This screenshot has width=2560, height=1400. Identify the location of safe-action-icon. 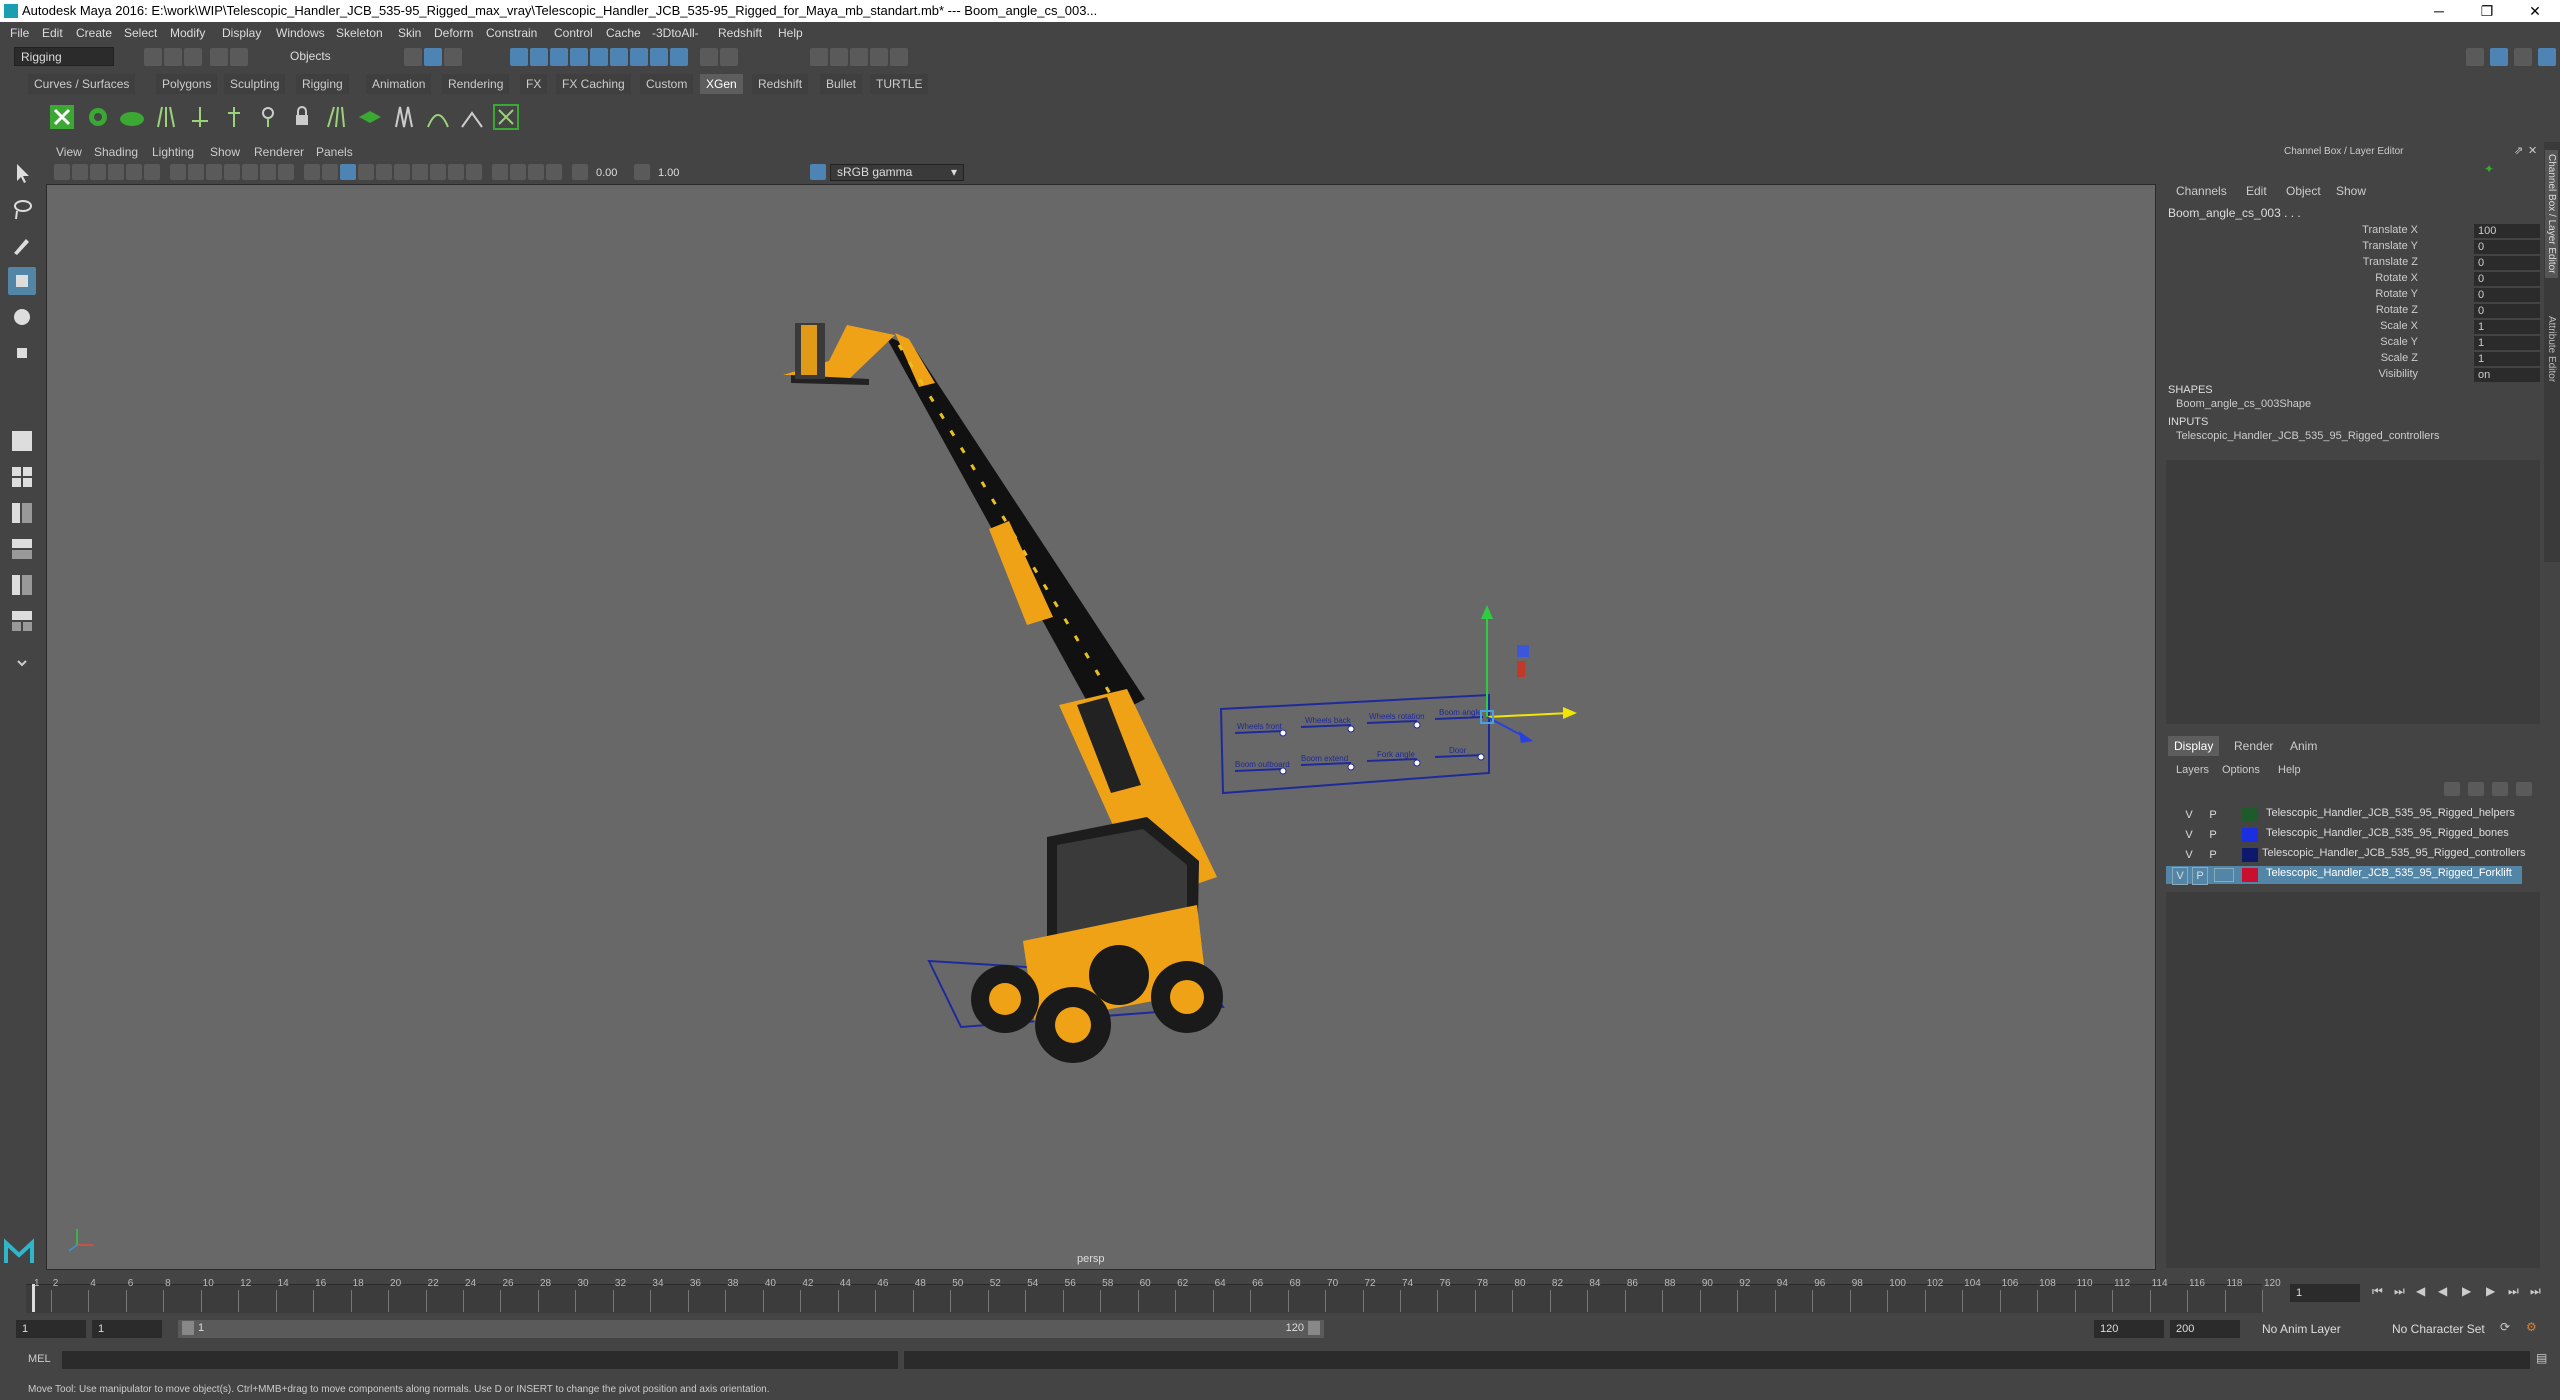
(268, 172).